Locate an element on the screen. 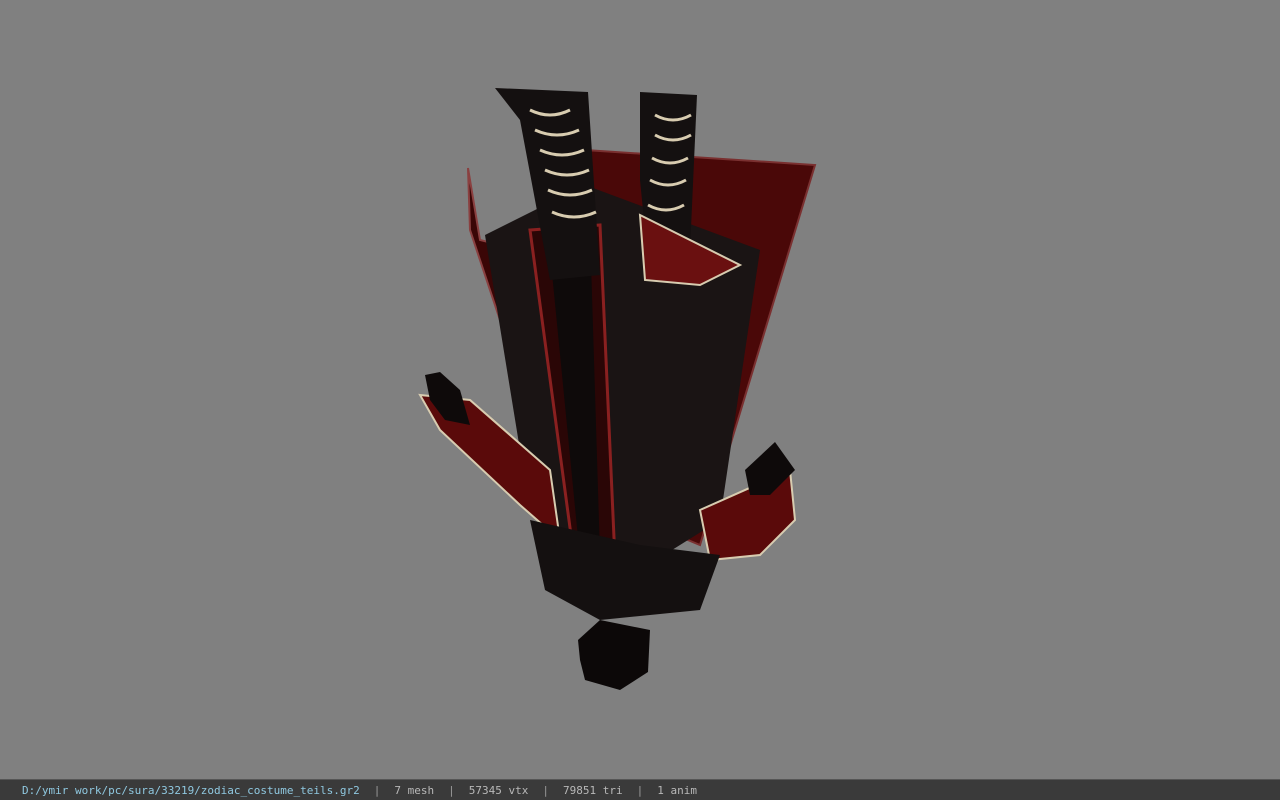  animation-count: 1 anim is located at coordinates (677, 790).